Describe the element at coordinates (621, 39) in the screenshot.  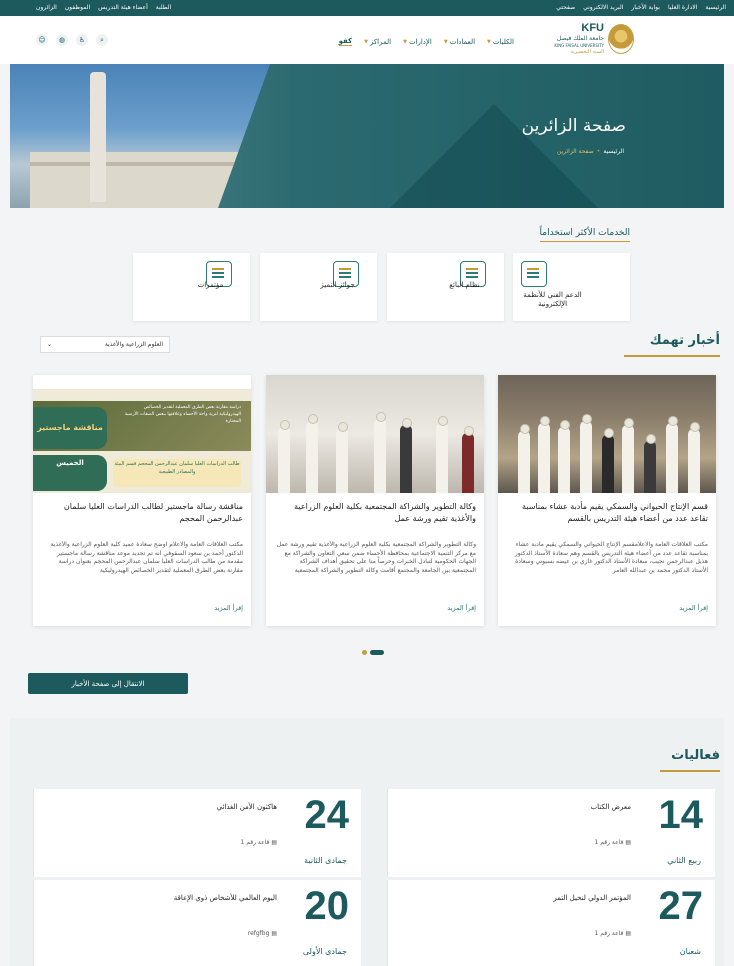
I see `emblem-icon` at that location.